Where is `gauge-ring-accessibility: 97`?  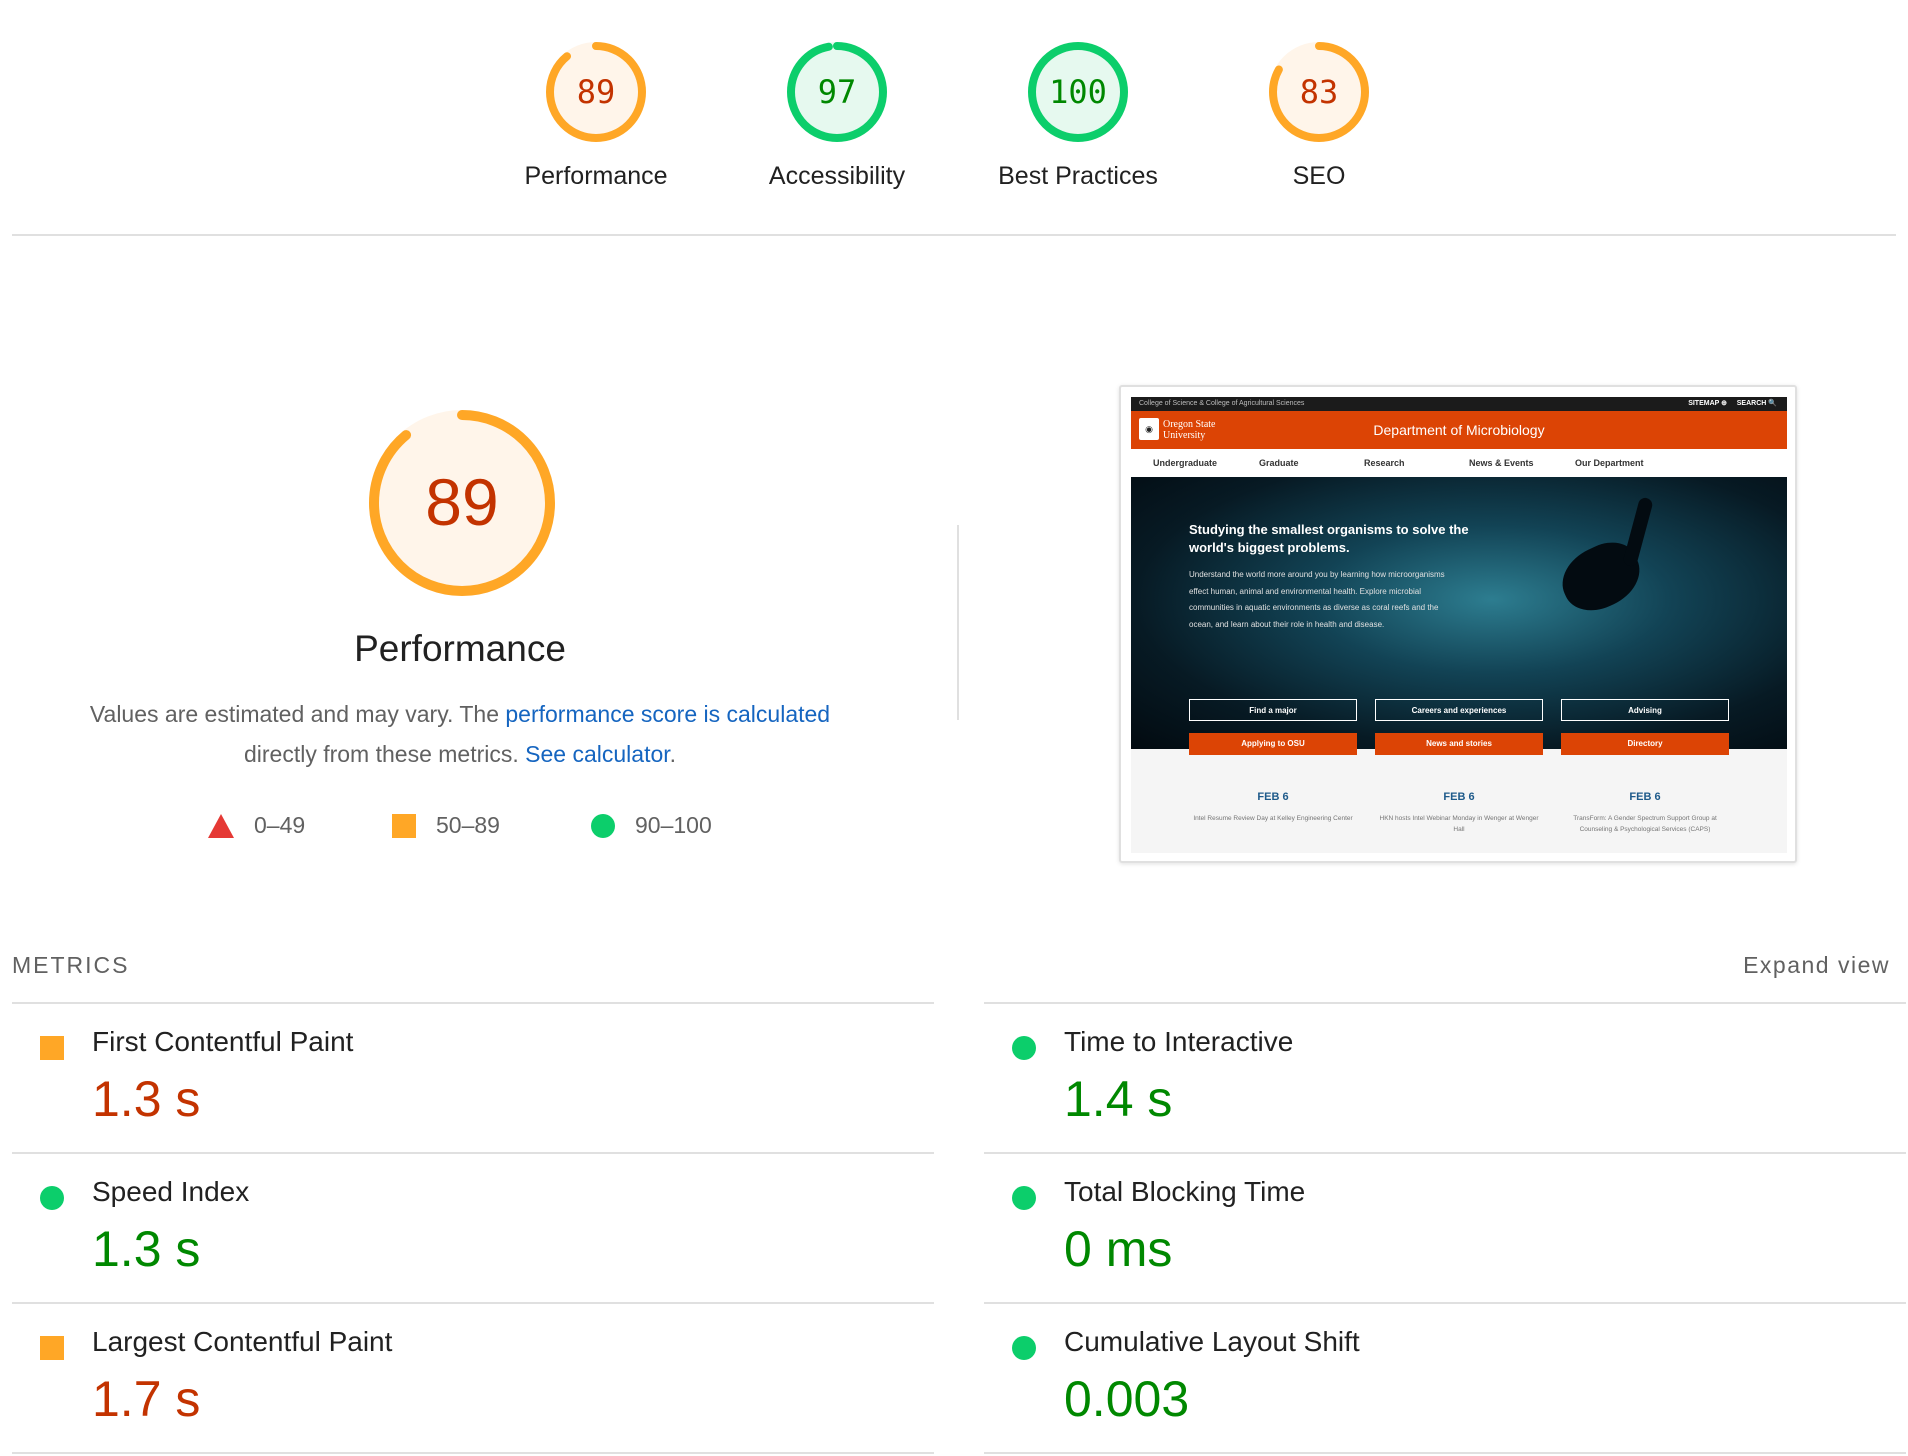 gauge-ring-accessibility: 97 is located at coordinates (837, 92).